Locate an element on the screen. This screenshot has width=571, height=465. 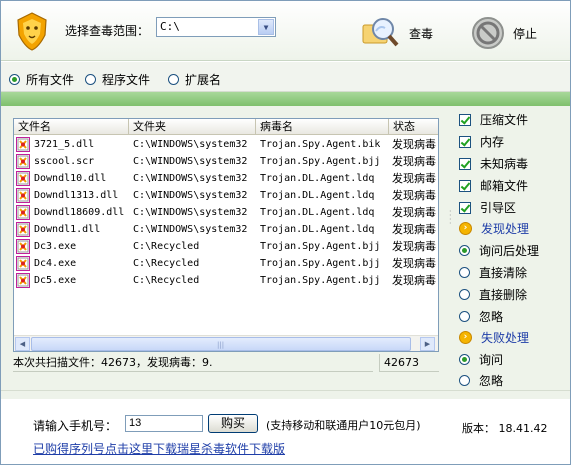
cell-virus-name: Trojan.Spy.Agent.bik is located at coordinates (320, 144).